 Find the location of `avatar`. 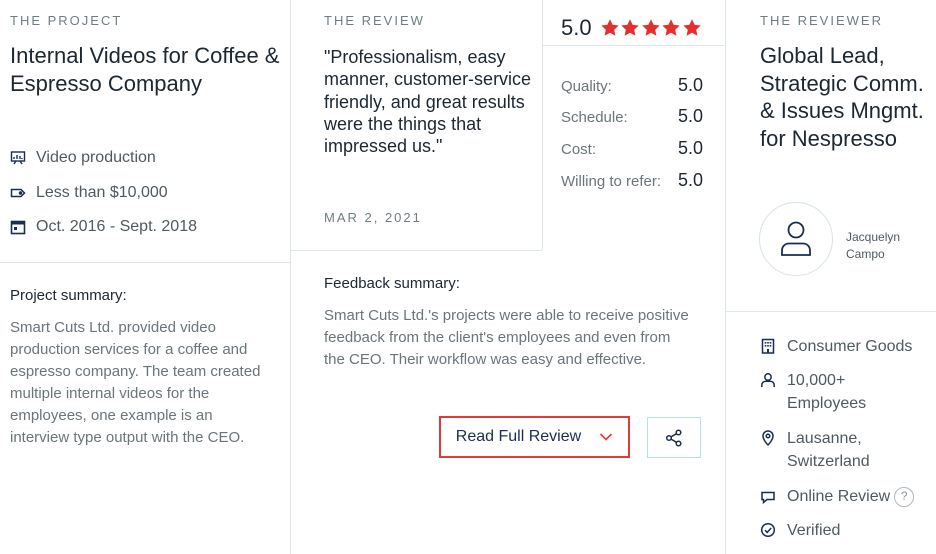

avatar is located at coordinates (796, 239).